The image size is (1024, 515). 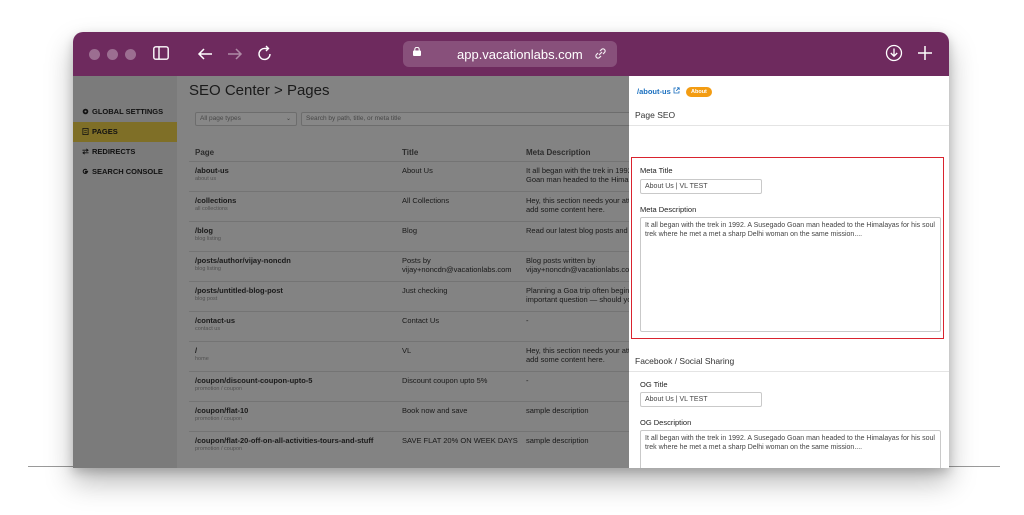 I want to click on page-link: /about-us, so click(x=658, y=91).